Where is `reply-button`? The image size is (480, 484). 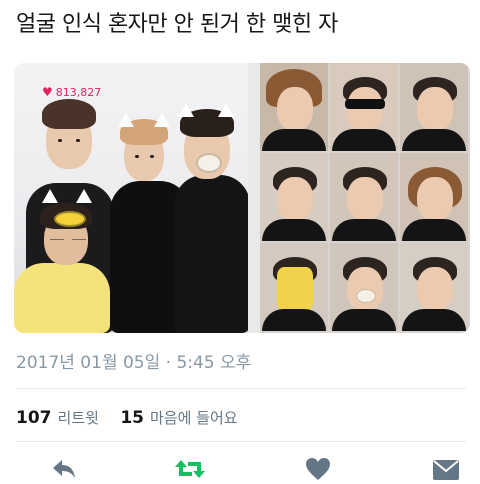 reply-button is located at coordinates (64, 471).